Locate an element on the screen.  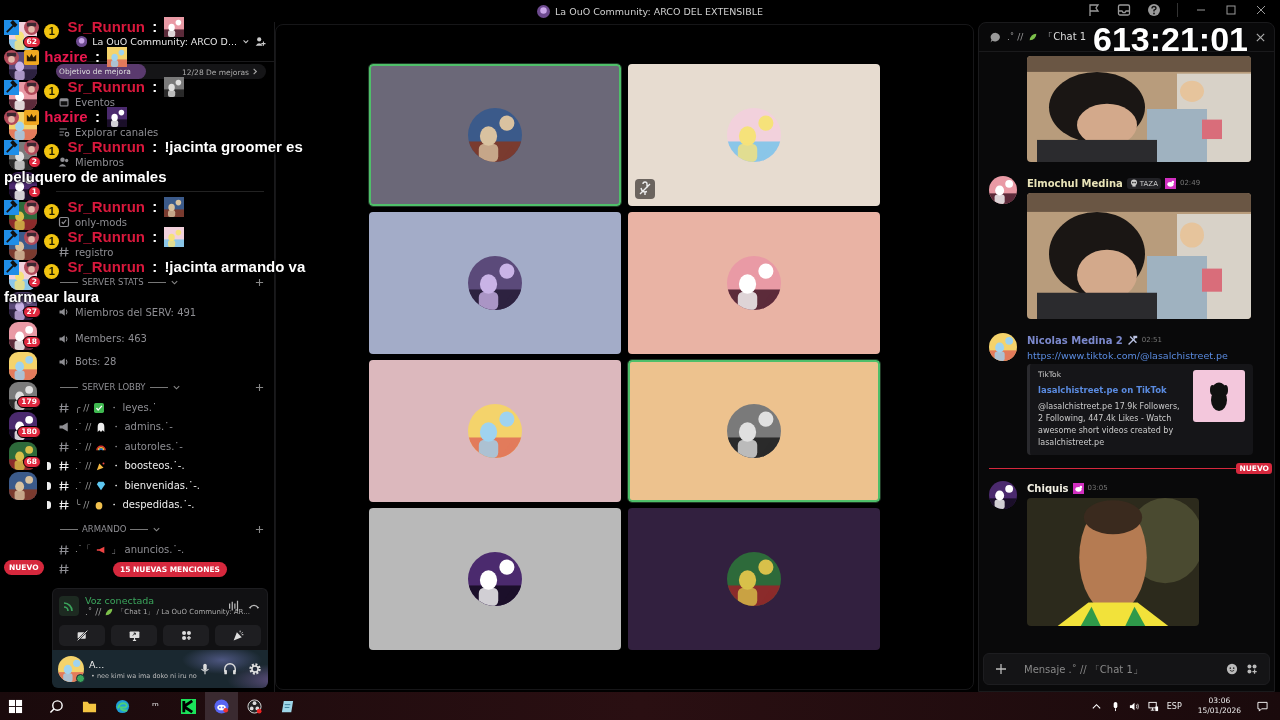
dog-thumbnail-icon is located at coordinates (1219, 396).